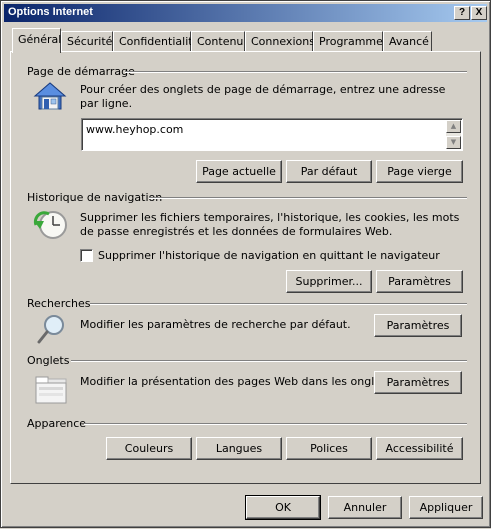 This screenshot has width=491, height=529. What do you see at coordinates (95, 197) in the screenshot?
I see `history-group-title: Historique de navigation` at bounding box center [95, 197].